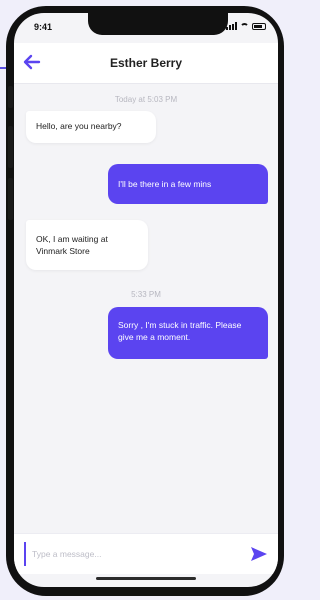 This screenshot has width=320, height=600. I want to click on send-icon, so click(259, 554).